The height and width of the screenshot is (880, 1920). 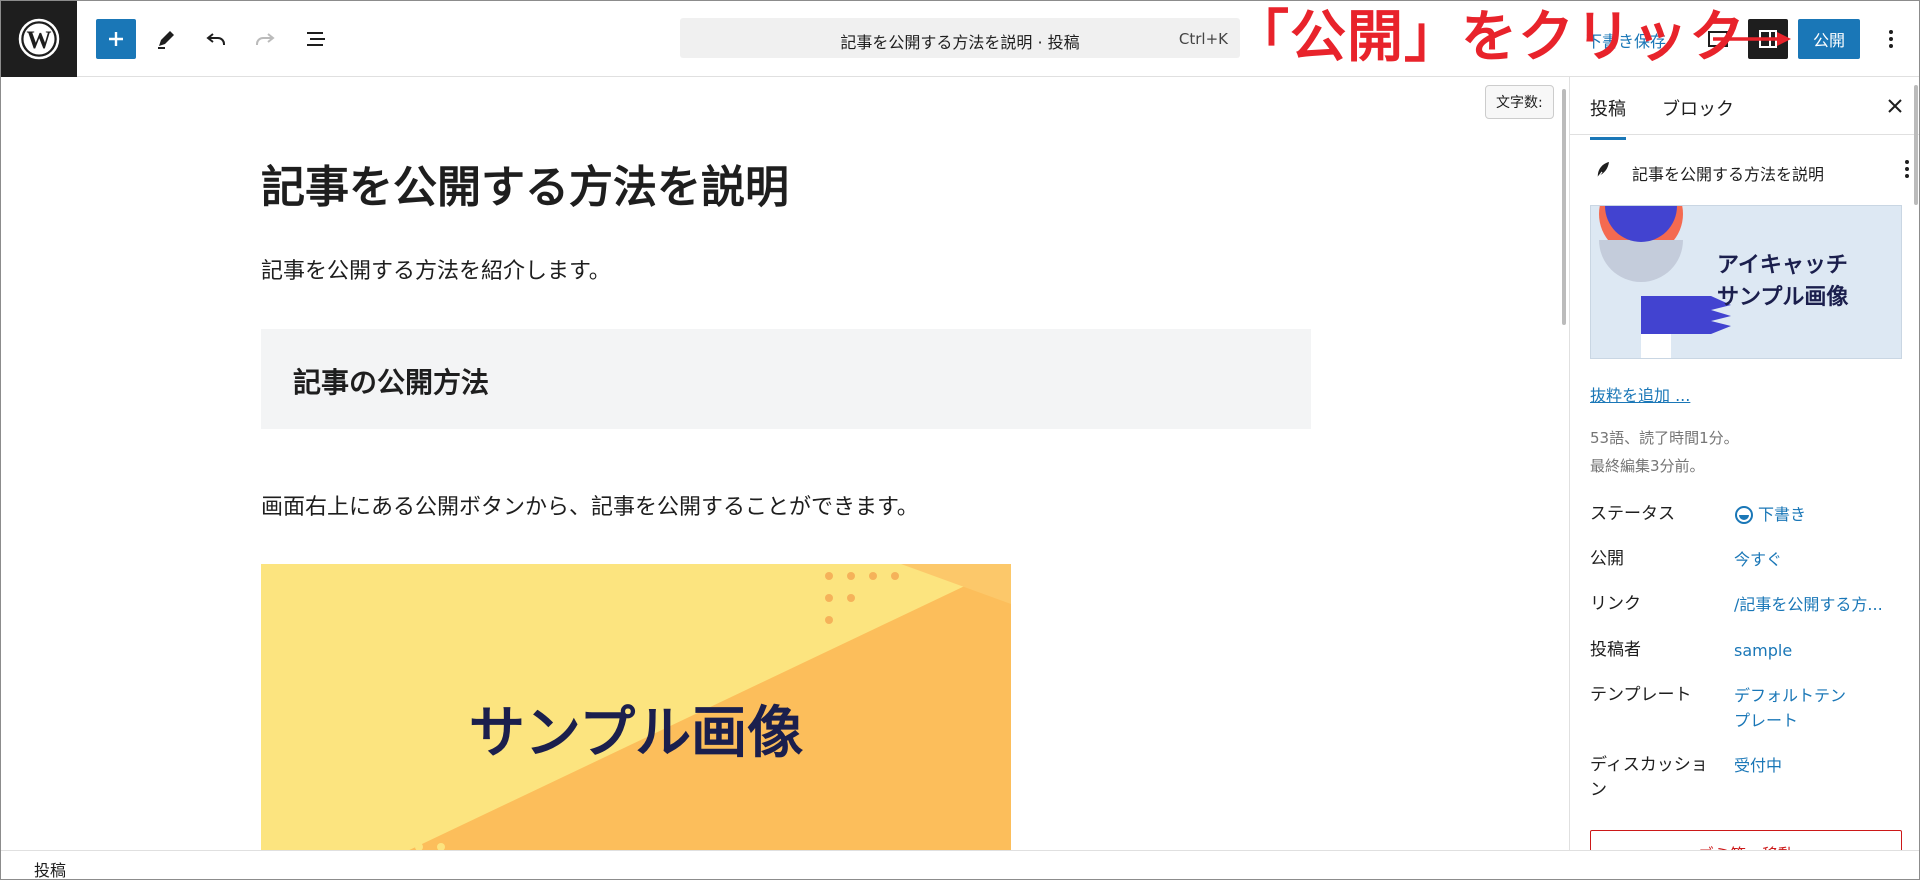 I want to click on command-palette-bar: 記事を公開する方法を説明 · 投稿 Ctrl+K, so click(x=960, y=38).